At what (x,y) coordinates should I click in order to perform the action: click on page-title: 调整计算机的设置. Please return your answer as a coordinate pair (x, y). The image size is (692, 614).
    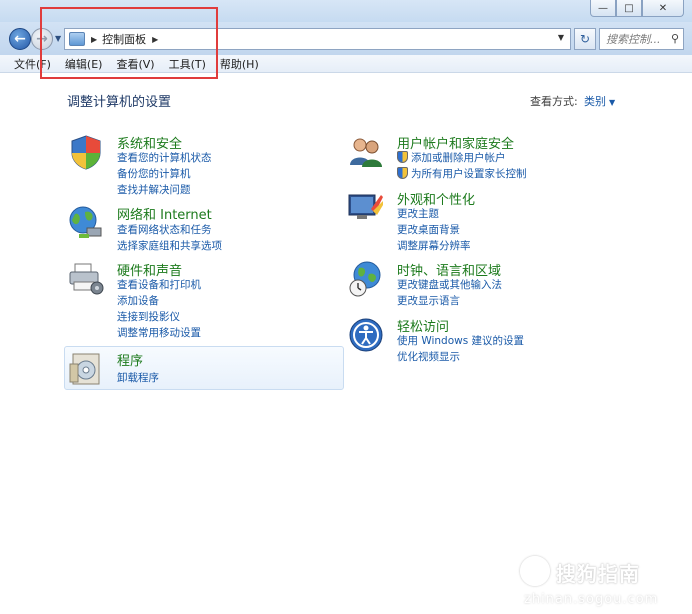
    Looking at the image, I should click on (119, 102).